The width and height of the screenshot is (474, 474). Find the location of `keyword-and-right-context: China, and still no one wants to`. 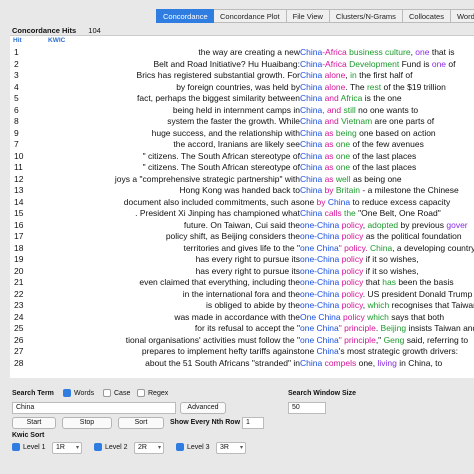

keyword-and-right-context: China, and still no one wants to is located at coordinates (359, 111).